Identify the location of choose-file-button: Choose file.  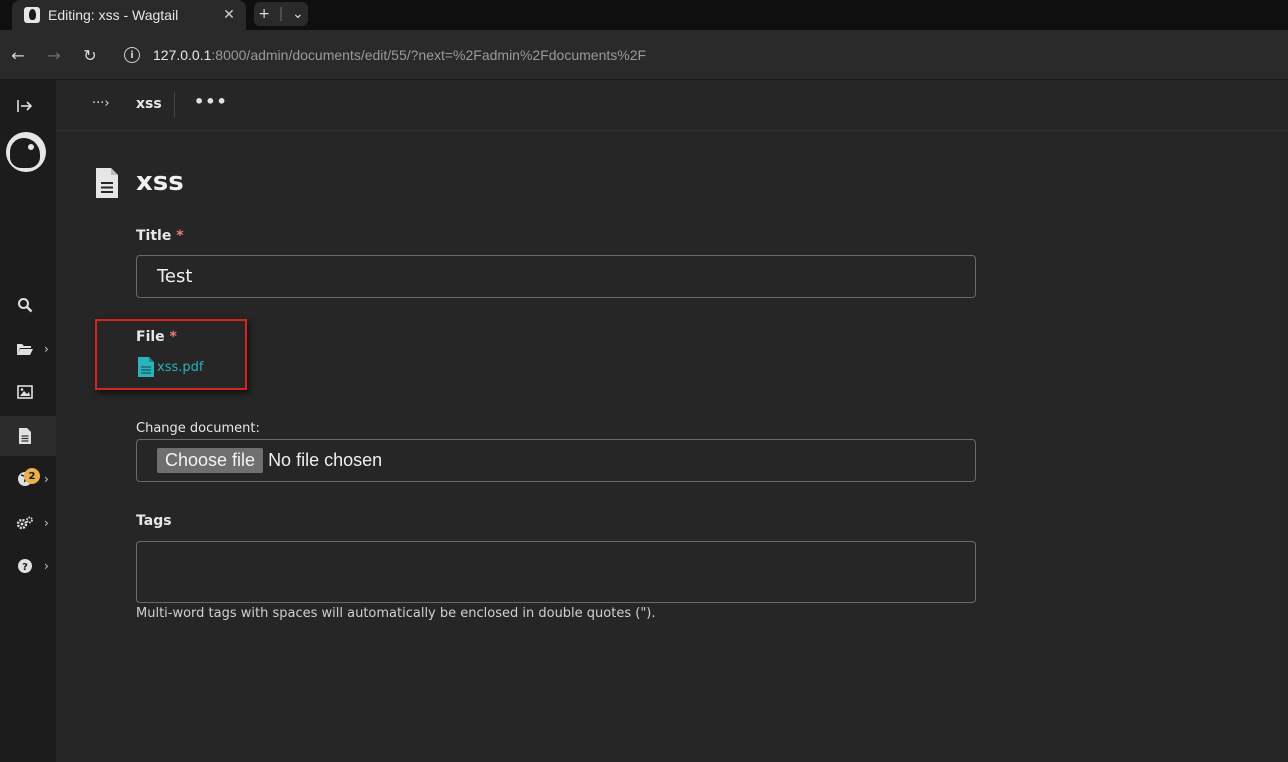
(210, 460).